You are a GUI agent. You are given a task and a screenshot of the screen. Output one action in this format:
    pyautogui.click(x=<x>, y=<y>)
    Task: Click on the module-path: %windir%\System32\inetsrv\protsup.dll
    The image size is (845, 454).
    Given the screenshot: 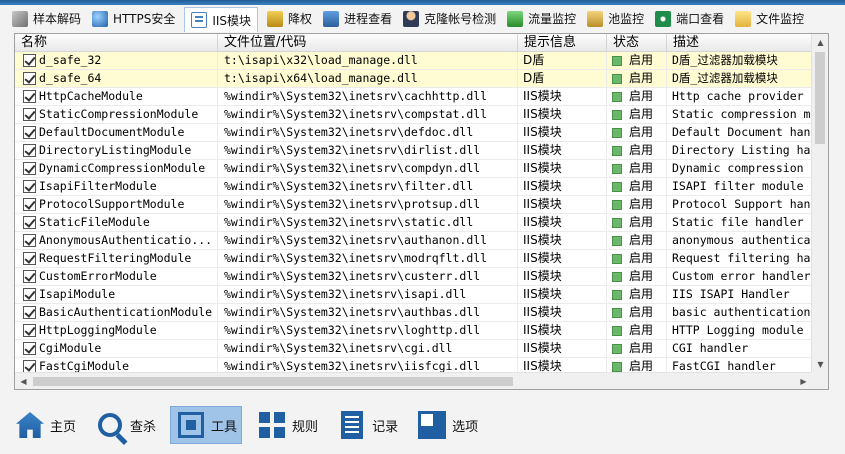 What is the action you would take?
    pyautogui.click(x=368, y=204)
    